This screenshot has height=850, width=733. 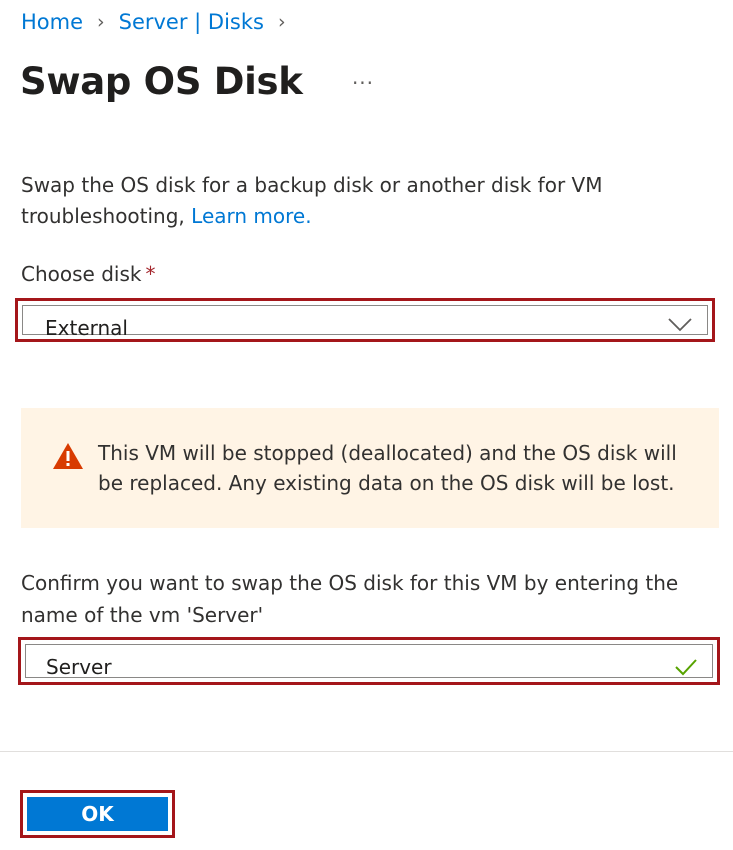 What do you see at coordinates (150, 274) in the screenshot?
I see `required-marker: *` at bounding box center [150, 274].